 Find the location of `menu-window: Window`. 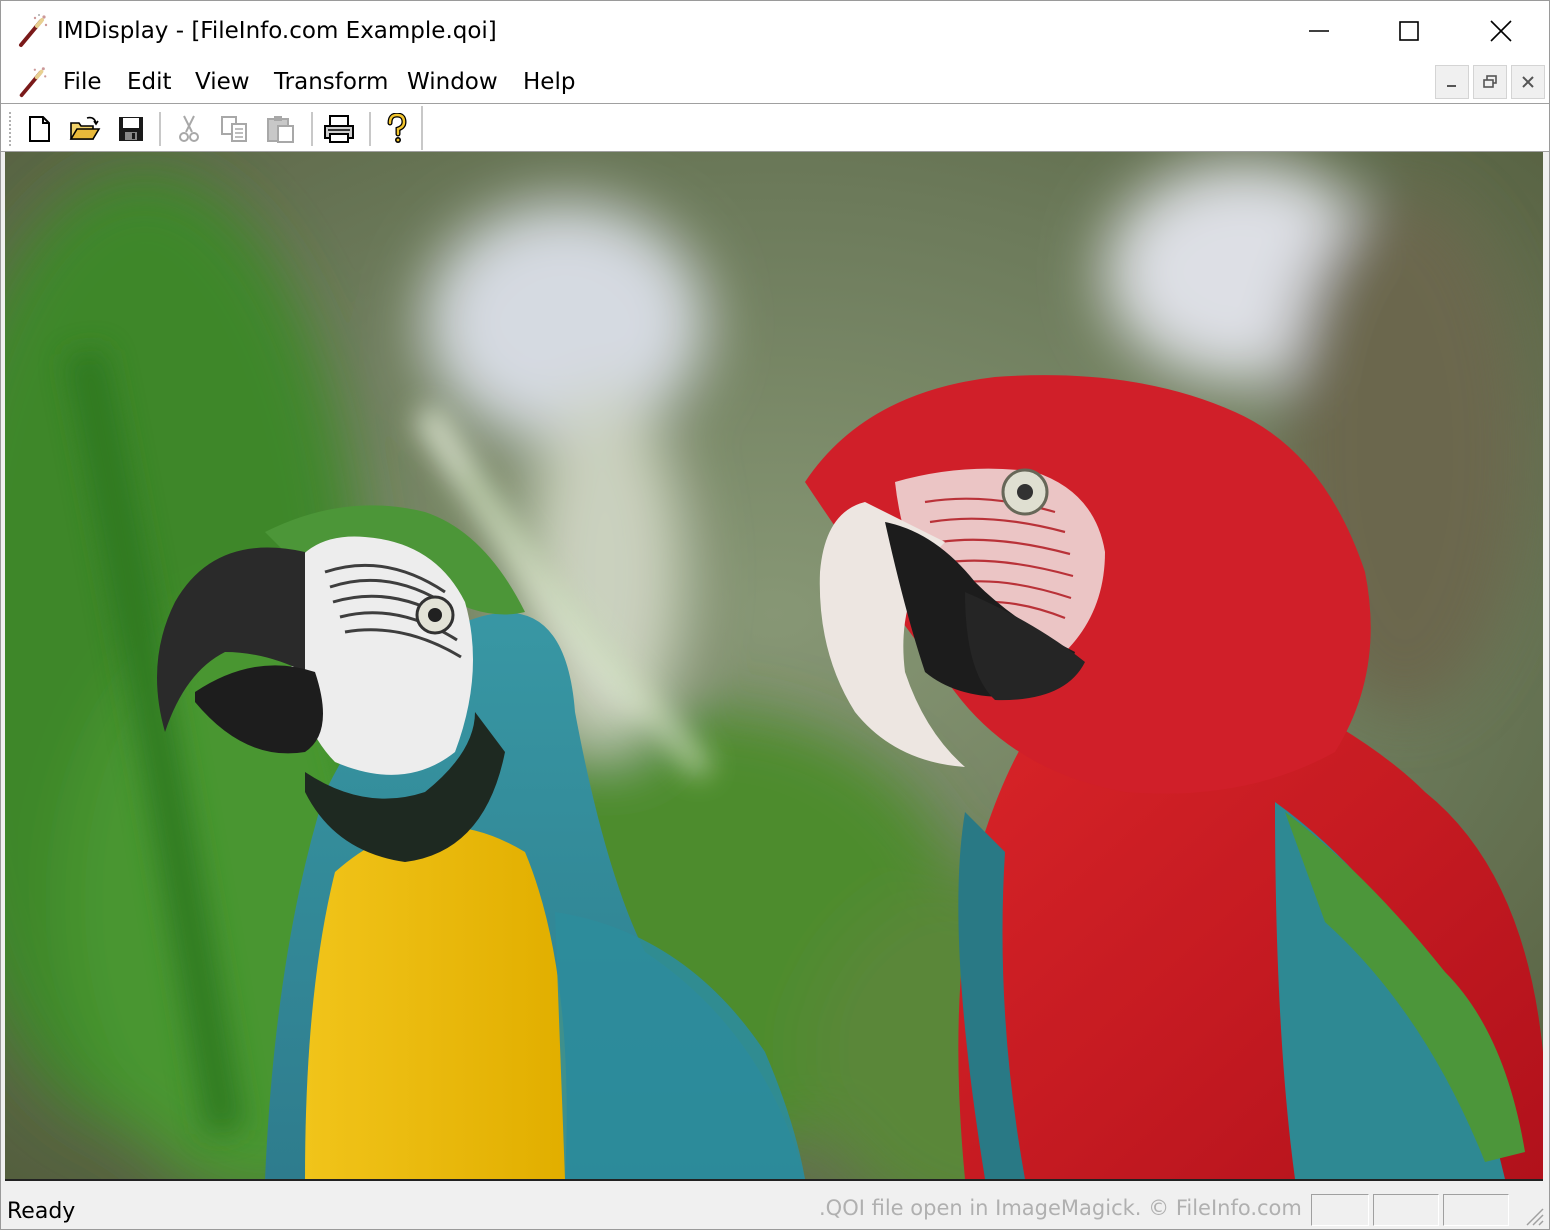

menu-window: Window is located at coordinates (452, 82).